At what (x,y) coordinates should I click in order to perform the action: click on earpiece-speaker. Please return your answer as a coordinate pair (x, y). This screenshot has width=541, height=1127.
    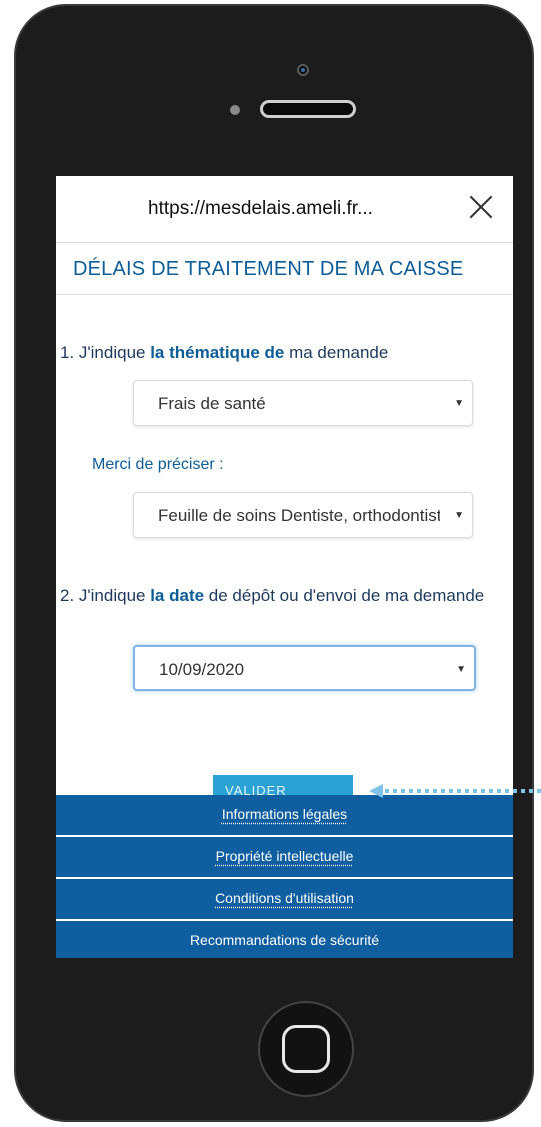
    Looking at the image, I should click on (308, 109).